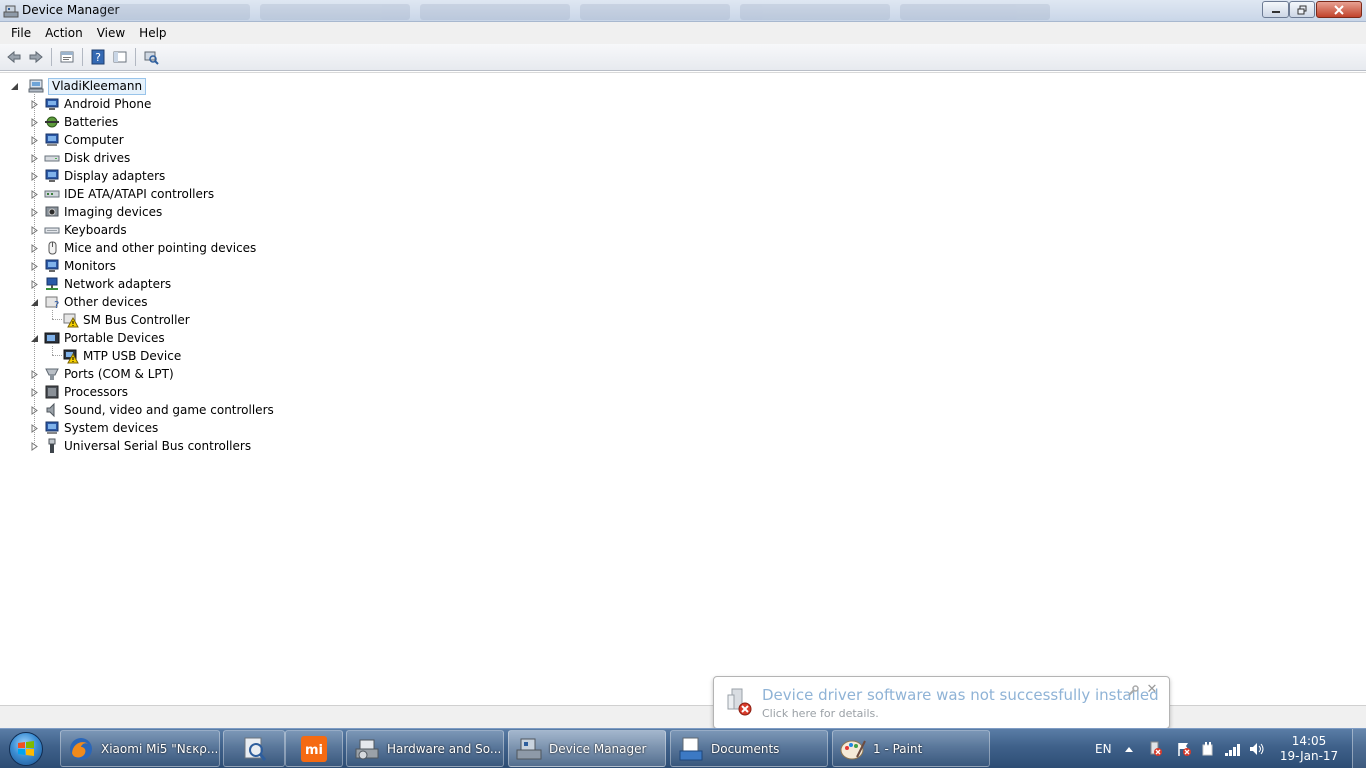  Describe the element at coordinates (1103, 748) in the screenshot. I see `language-indicator: EN` at that location.